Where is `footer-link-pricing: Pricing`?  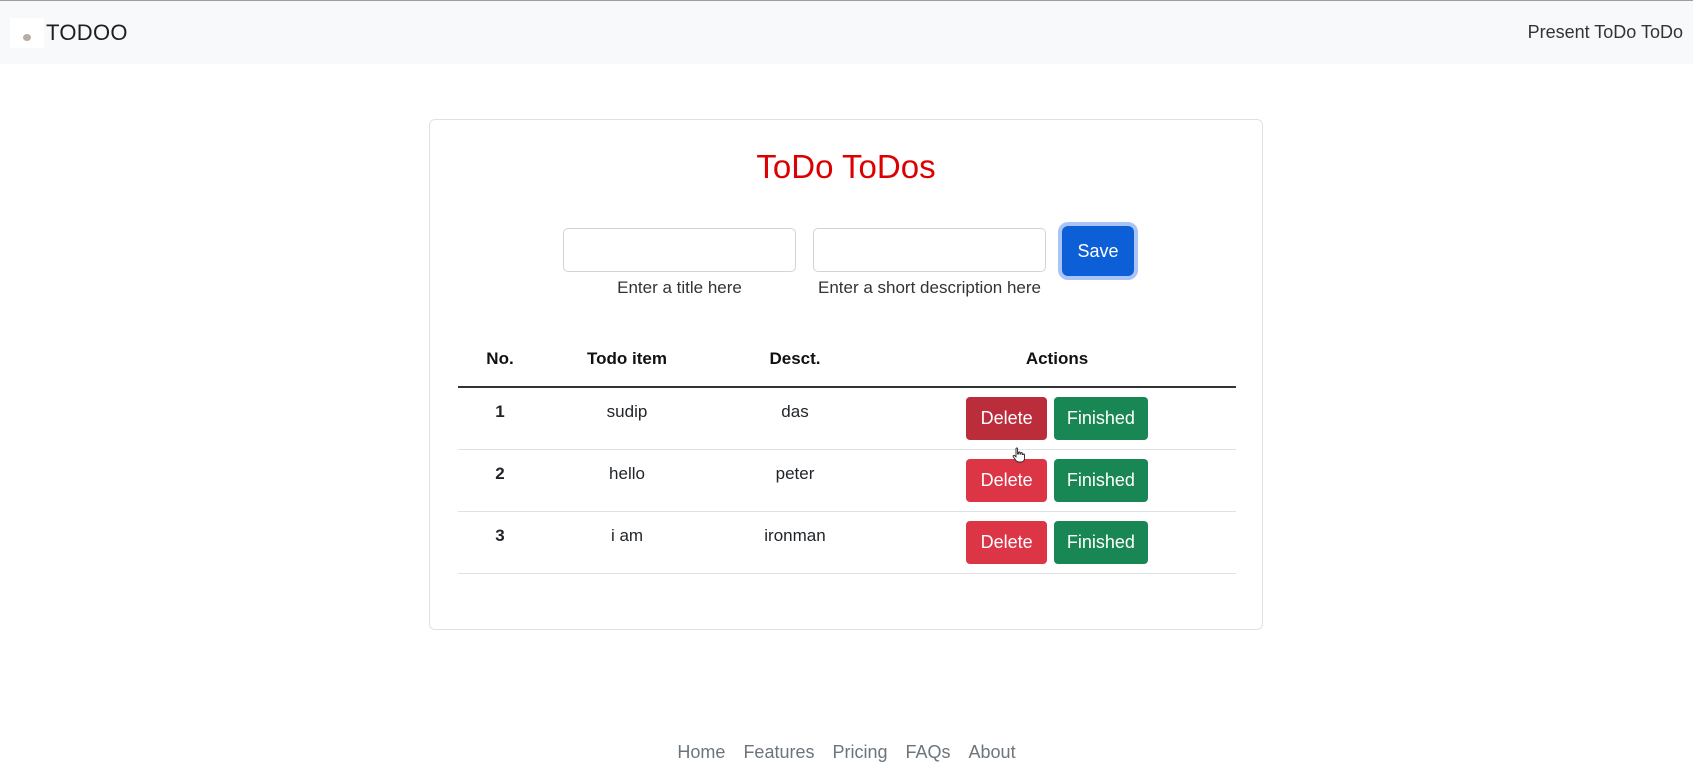
footer-link-pricing: Pricing is located at coordinates (859, 752).